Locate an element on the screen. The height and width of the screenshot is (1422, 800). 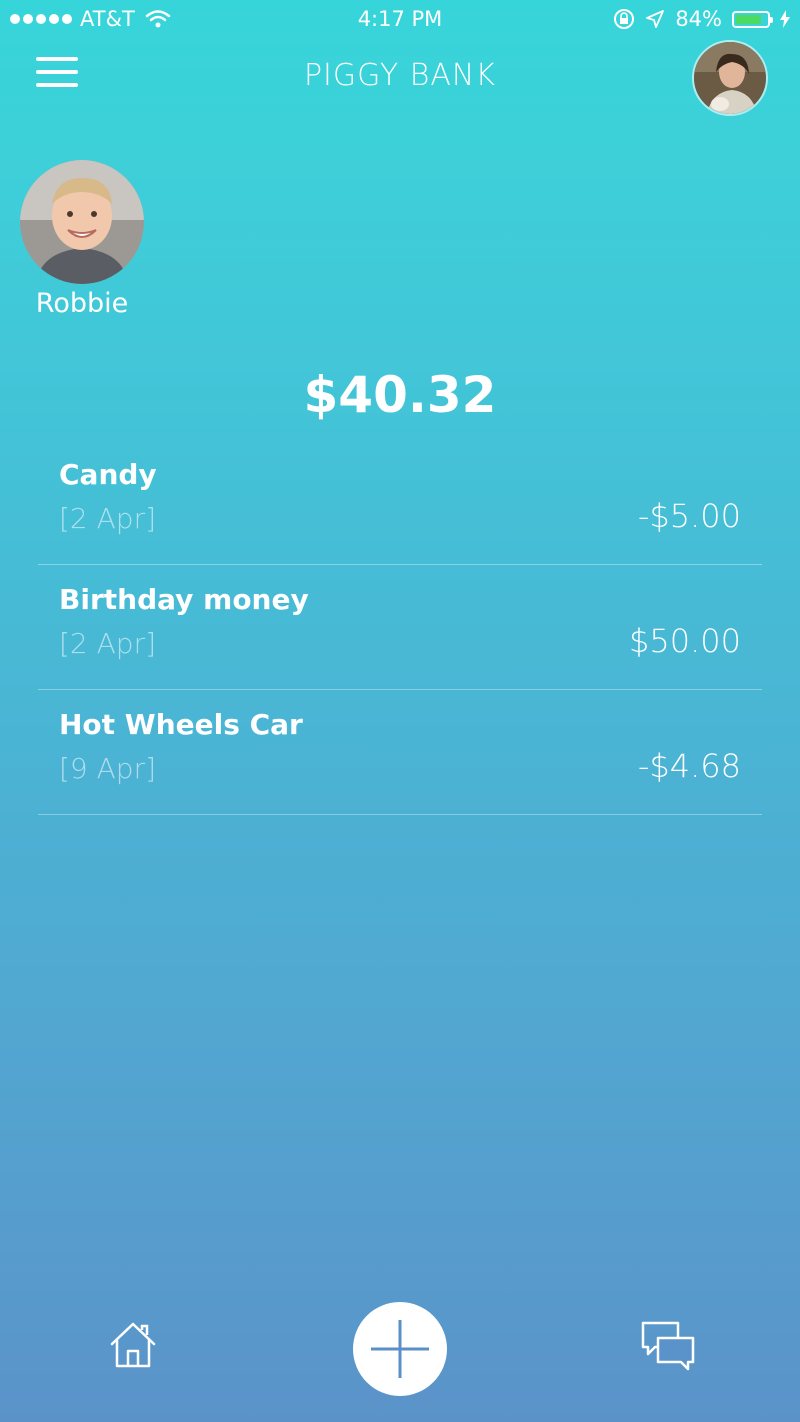
bottom-tab-bar is located at coordinates (400, 1357).